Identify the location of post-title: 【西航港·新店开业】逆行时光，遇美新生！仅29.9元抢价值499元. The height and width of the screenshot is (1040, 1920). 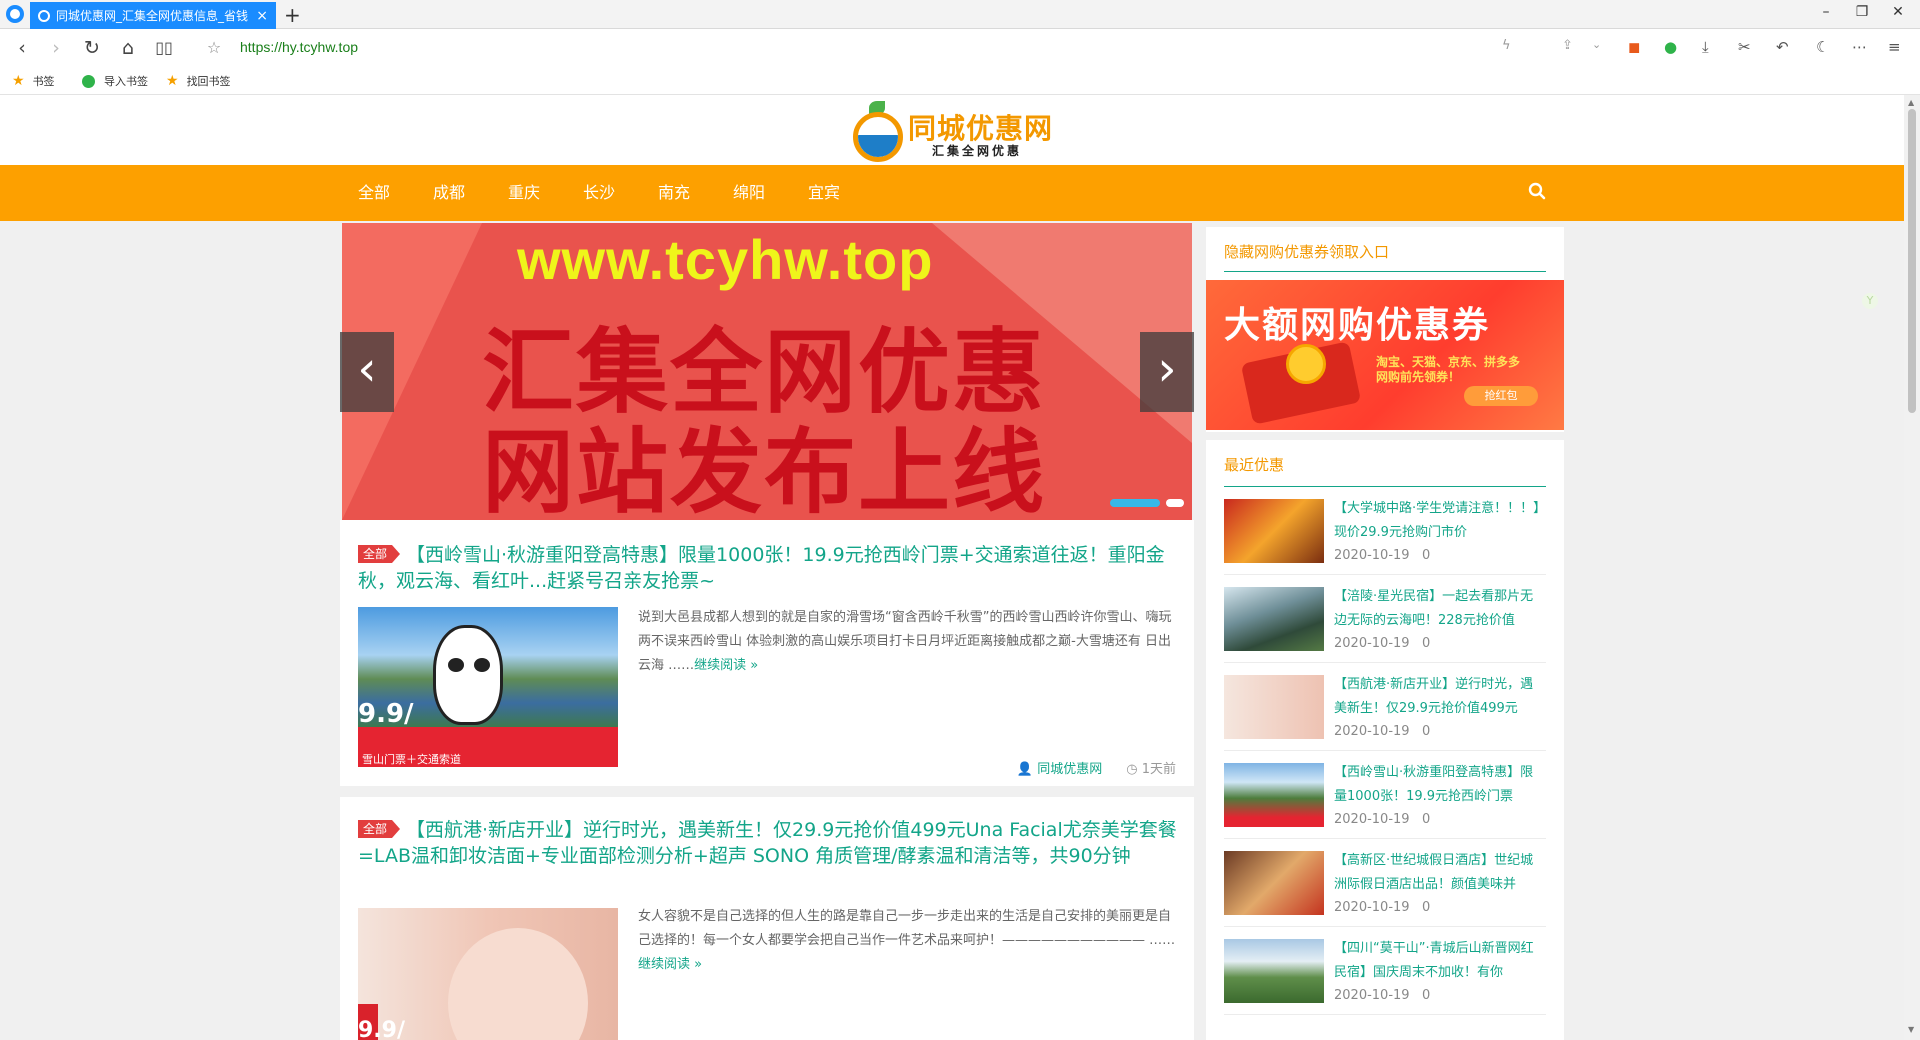
(1440, 697).